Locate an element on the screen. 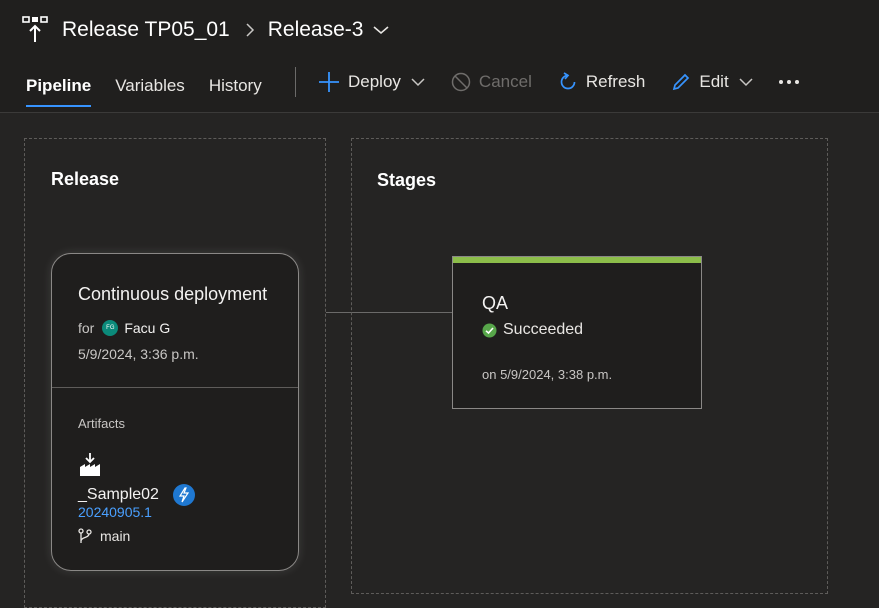  for-label: for is located at coordinates (86, 328).